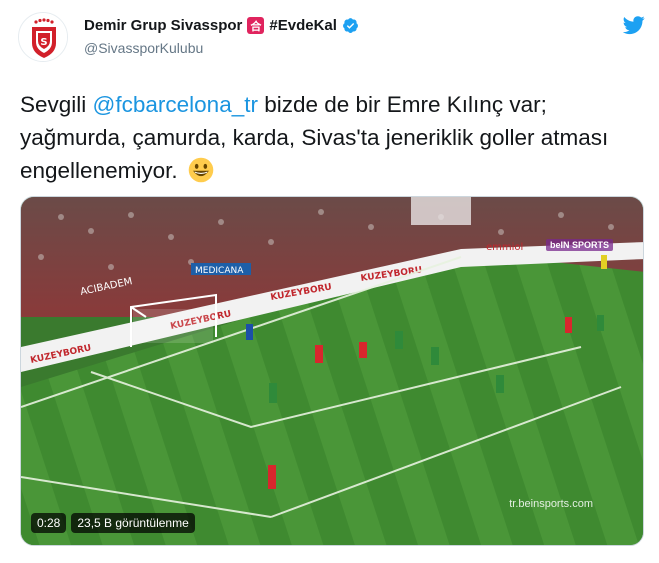  Describe the element at coordinates (49, 523) in the screenshot. I see `video-duration: 0:28` at that location.